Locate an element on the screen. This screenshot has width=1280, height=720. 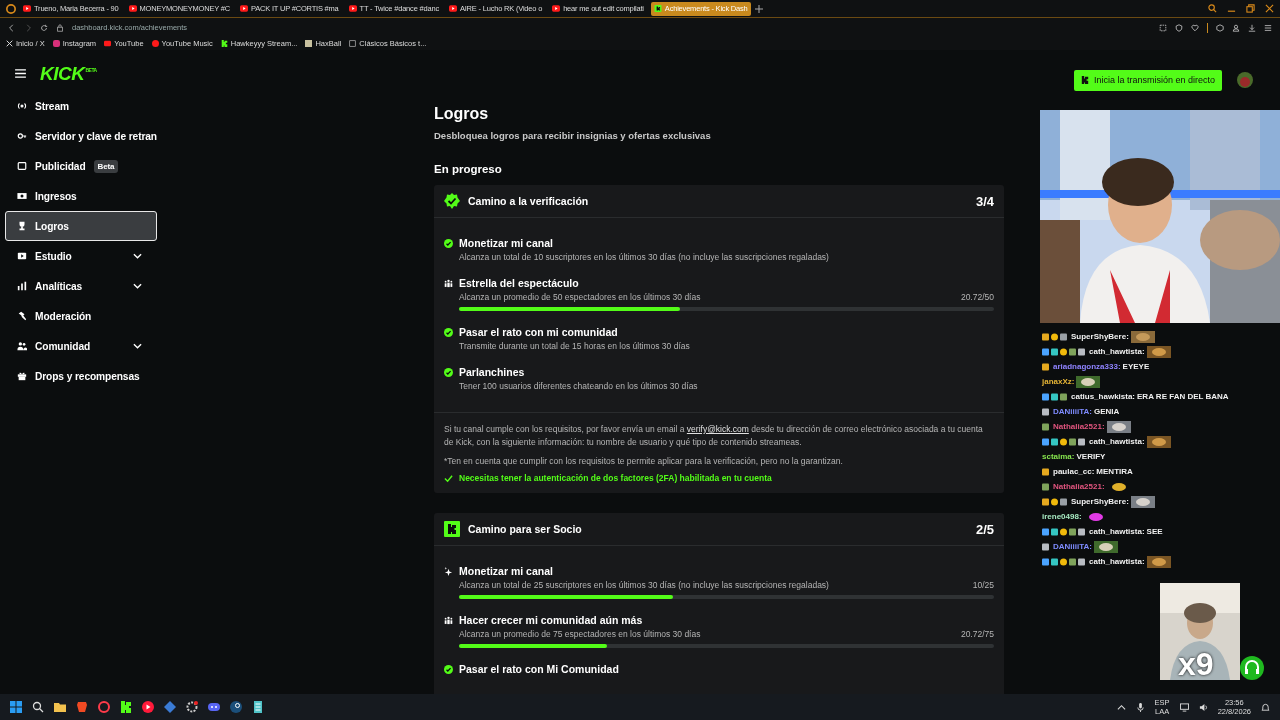
sidebar-item: Servidor y clave de retran is located at coordinates (81, 136).